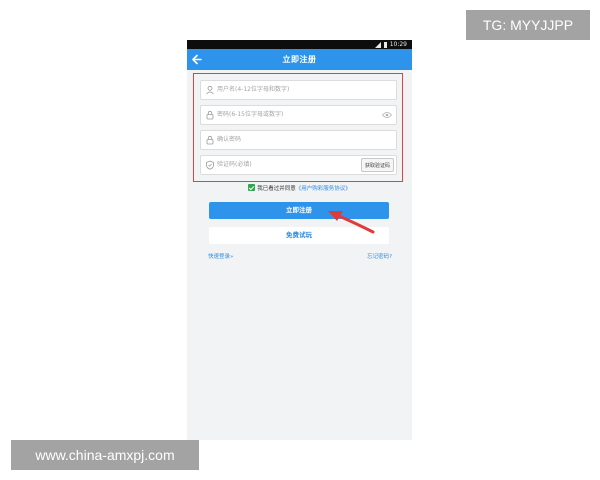 This screenshot has width=600, height=480. I want to click on verification-code-placeholder: 验证码(必填), so click(234, 164).